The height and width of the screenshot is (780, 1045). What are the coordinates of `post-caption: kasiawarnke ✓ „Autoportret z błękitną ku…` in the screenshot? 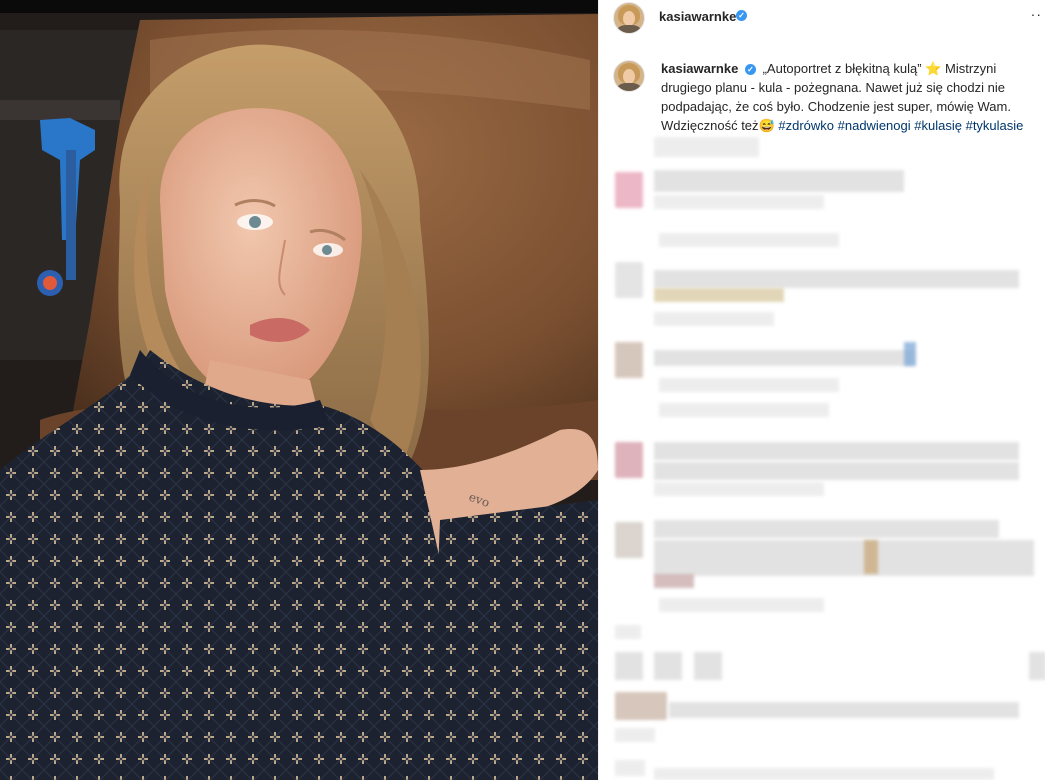 It's located at (853, 97).